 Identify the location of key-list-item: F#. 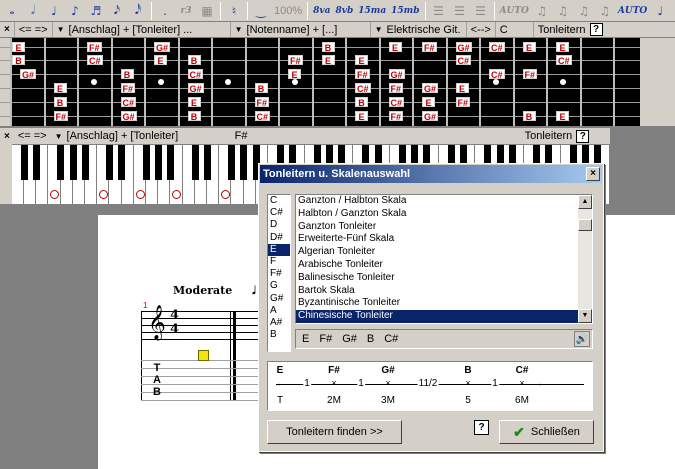
(279, 274).